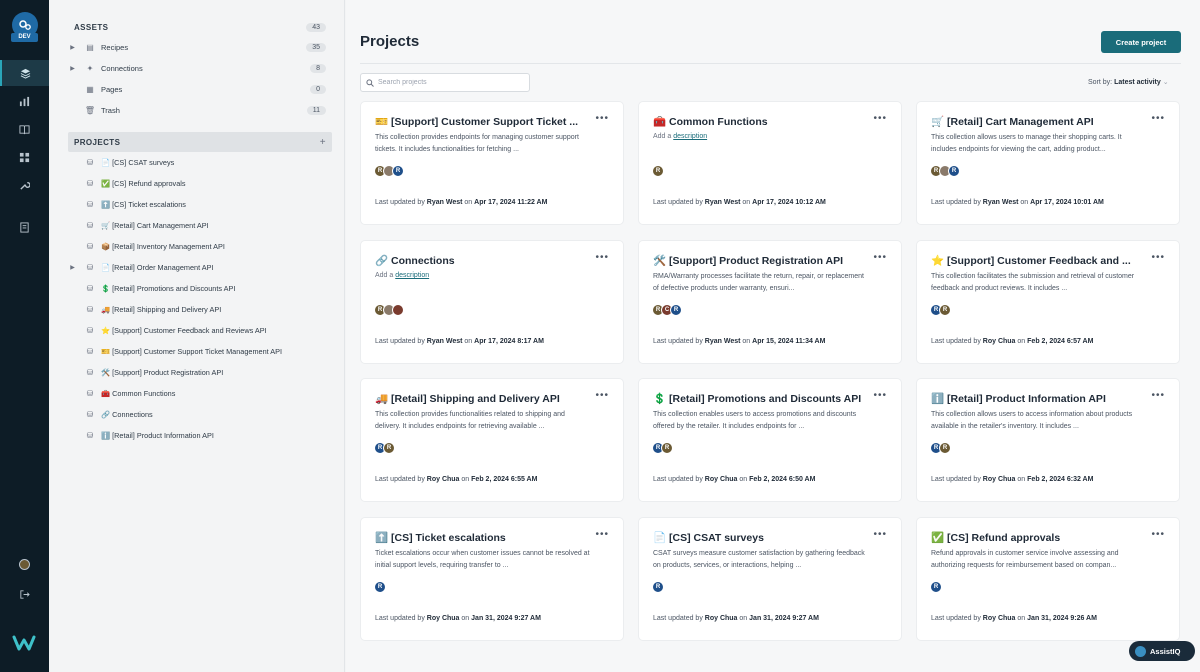  Describe the element at coordinates (24, 129) in the screenshot. I see `rail-docs-button` at that location.